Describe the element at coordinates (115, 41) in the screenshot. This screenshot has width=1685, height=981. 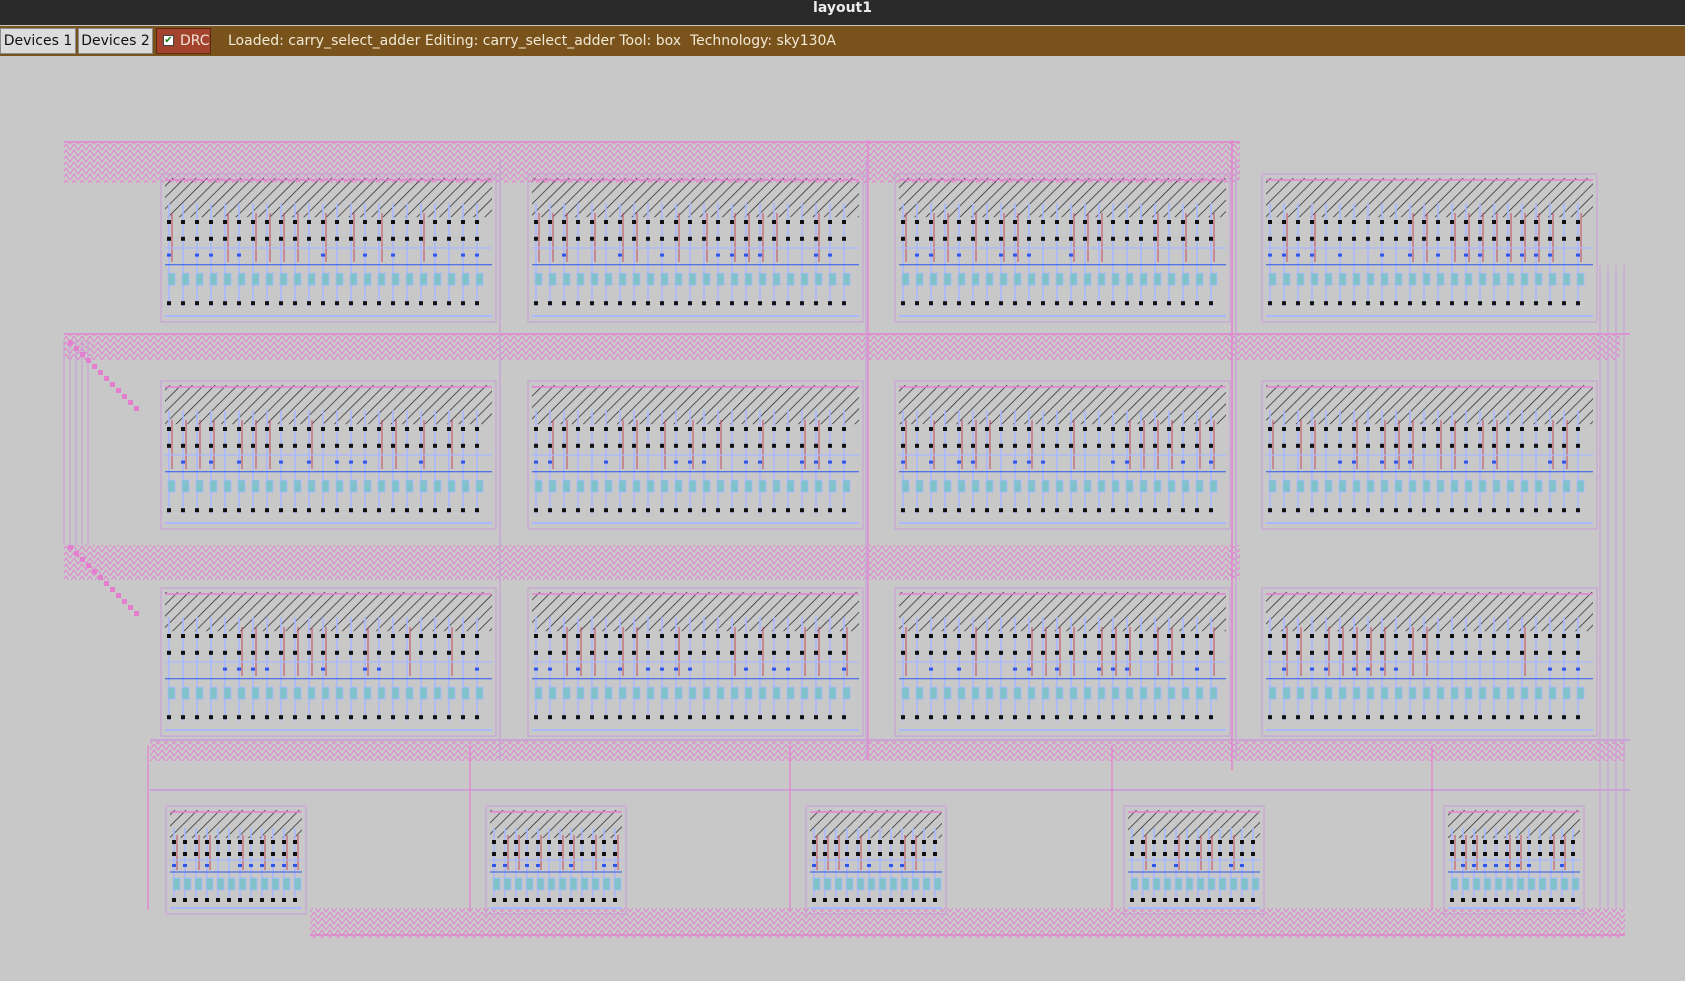
I see `devices-2-button: Devices 2` at that location.